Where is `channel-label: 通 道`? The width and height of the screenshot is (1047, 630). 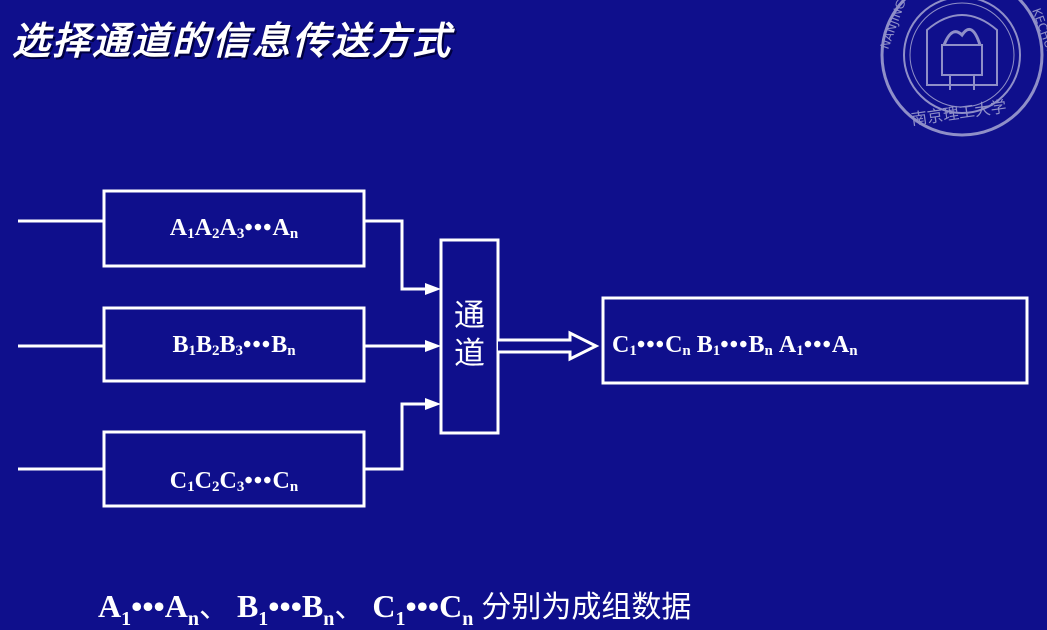 channel-label: 通 道 is located at coordinates (469, 335).